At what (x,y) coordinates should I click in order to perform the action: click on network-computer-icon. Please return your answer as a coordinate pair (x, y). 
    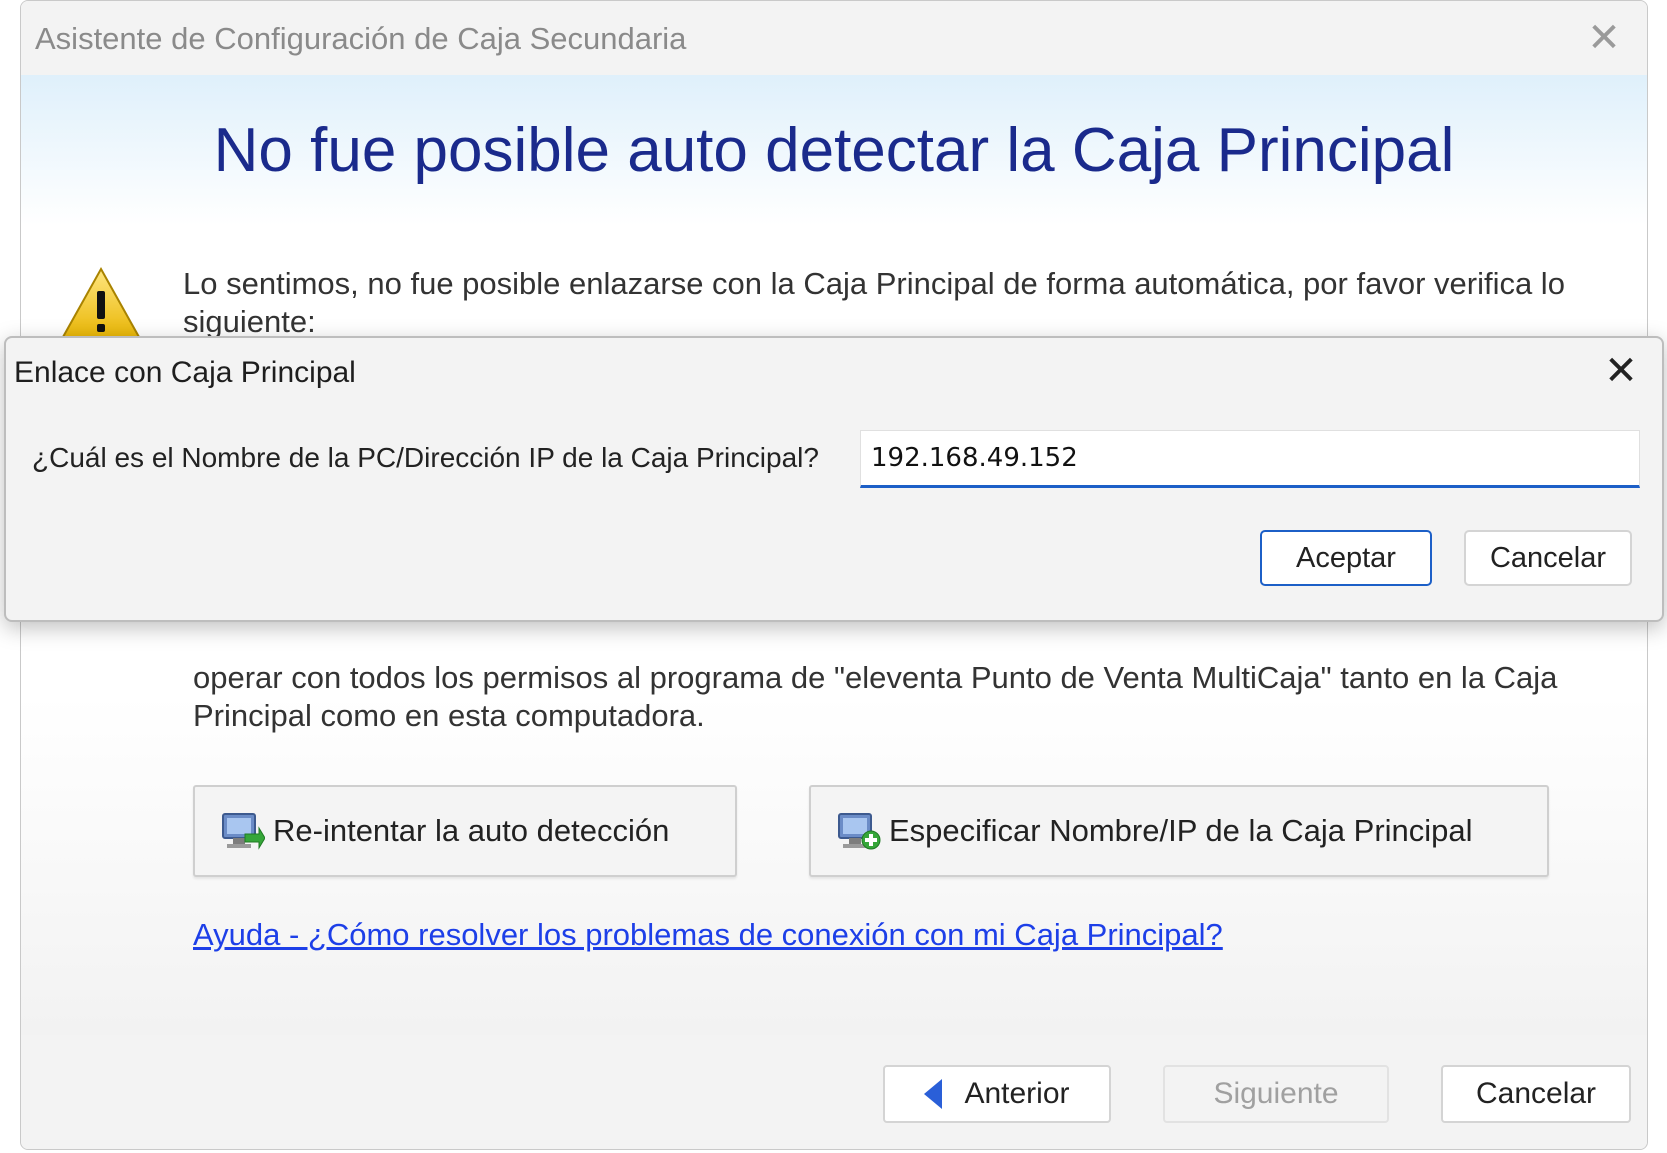
    Looking at the image, I should click on (243, 831).